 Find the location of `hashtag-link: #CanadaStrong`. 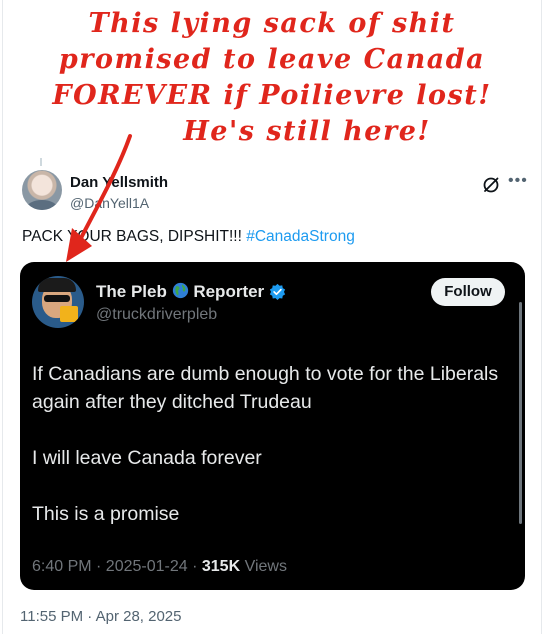

hashtag-link: #CanadaStrong is located at coordinates (300, 236).